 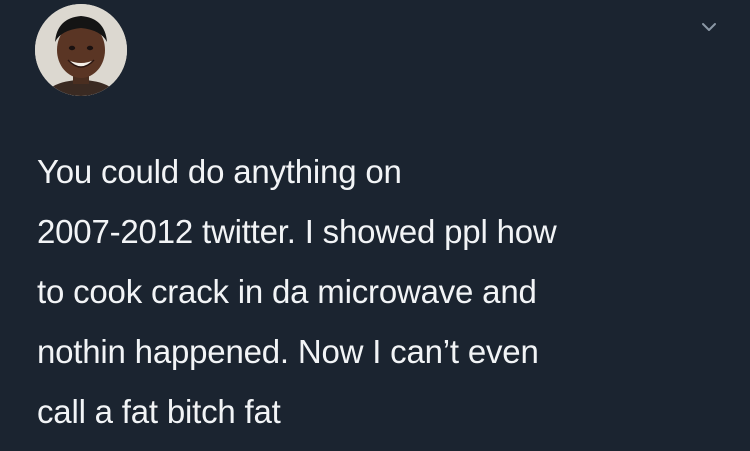 I want to click on avatar, so click(x=81, y=50).